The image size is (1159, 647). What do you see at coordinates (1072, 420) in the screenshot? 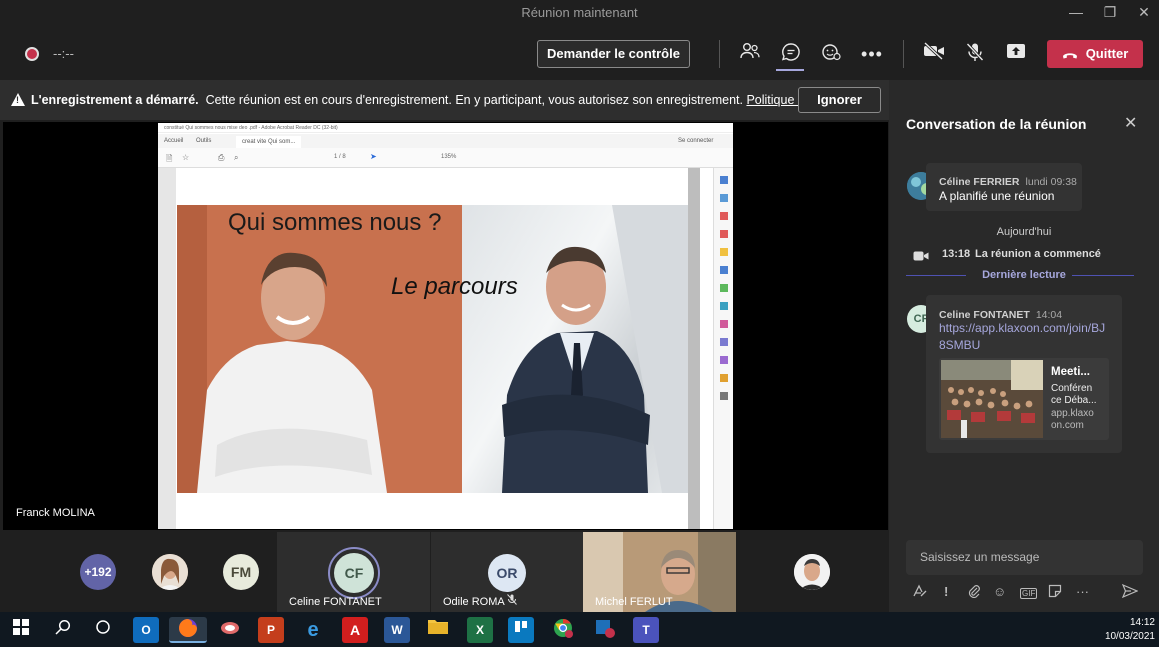
I see `preview-domain: app.klaxo on.com` at bounding box center [1072, 420].